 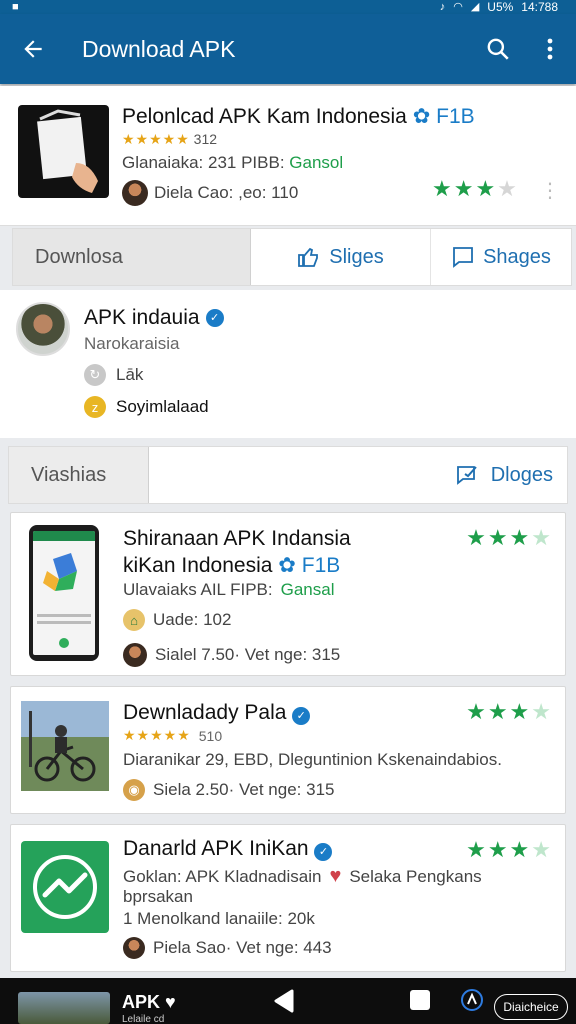 What do you see at coordinates (113, 375) in the screenshot?
I see `publisher-row-link: ↻ Lāk` at bounding box center [113, 375].